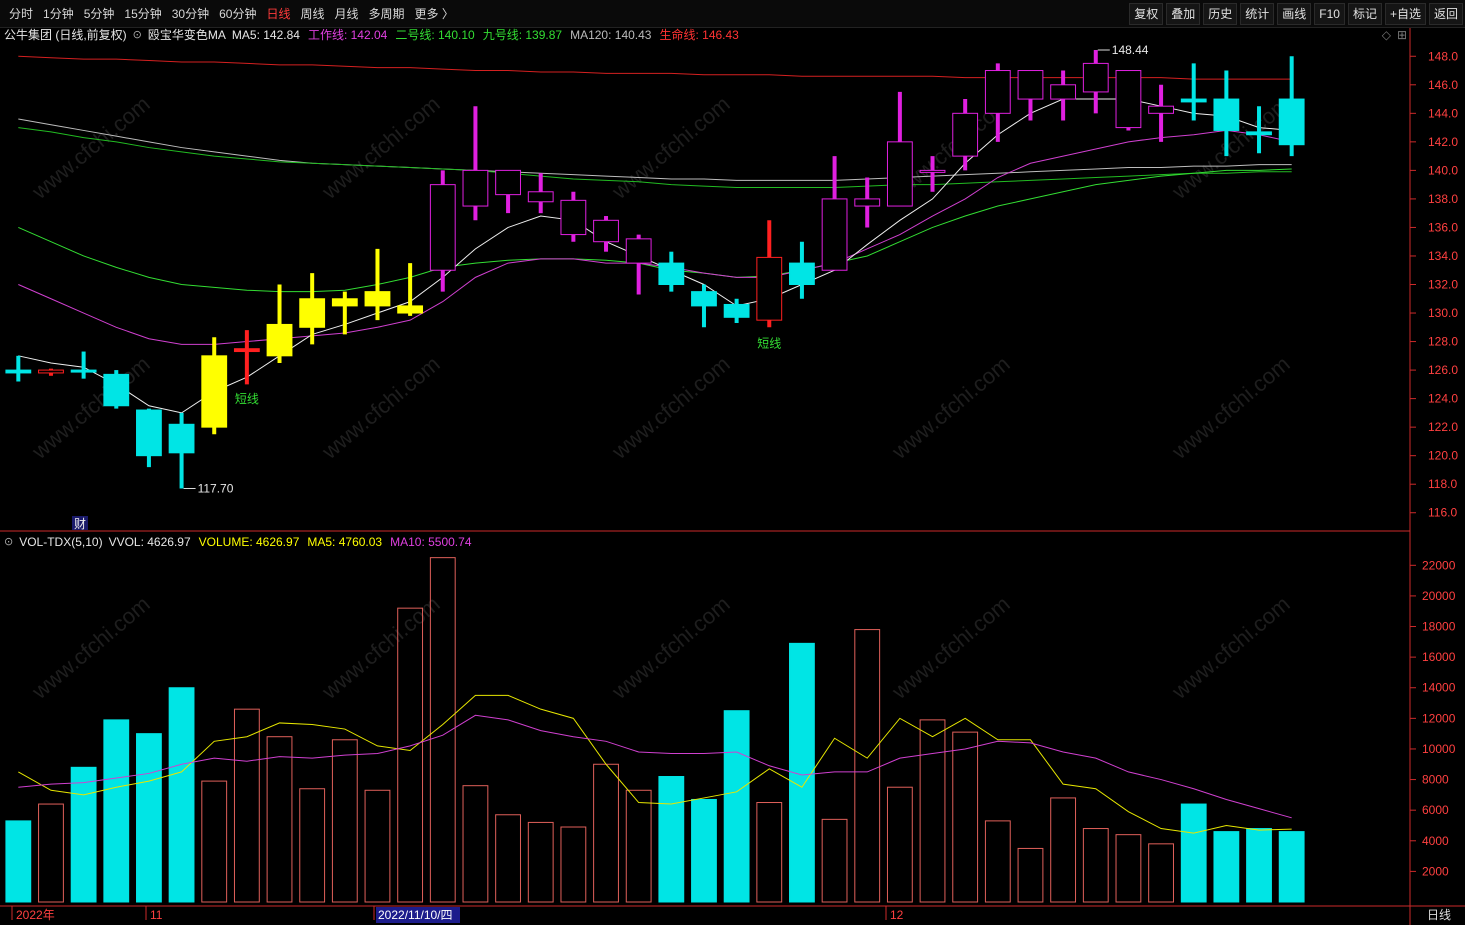 The image size is (1465, 925). Describe the element at coordinates (1364, 14) in the screenshot. I see `tool-button: 标记` at that location.